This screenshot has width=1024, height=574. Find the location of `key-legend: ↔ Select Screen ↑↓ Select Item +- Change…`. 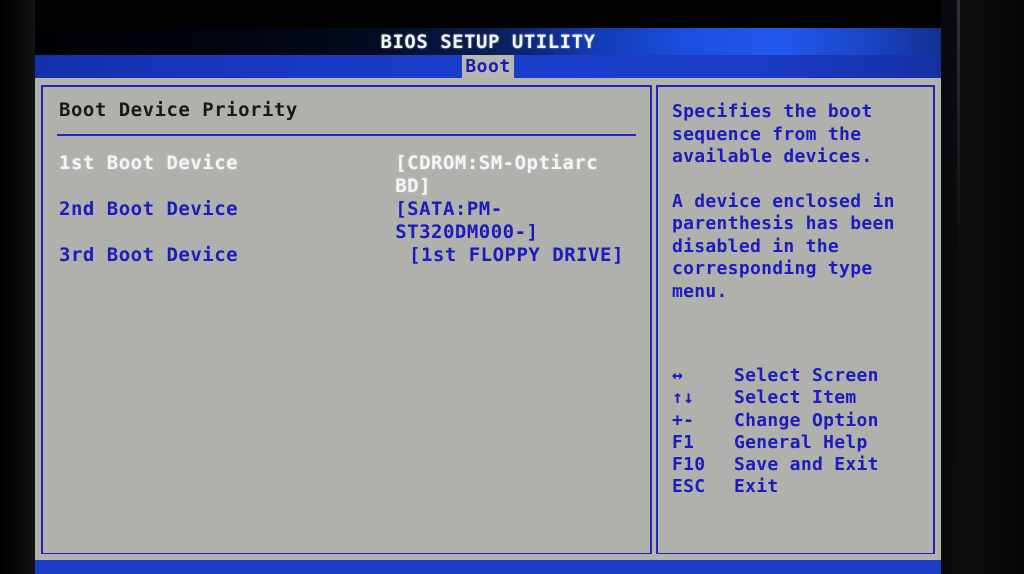

key-legend: ↔ Select Screen ↑↓ Select Item +- Change… is located at coordinates (796, 432).